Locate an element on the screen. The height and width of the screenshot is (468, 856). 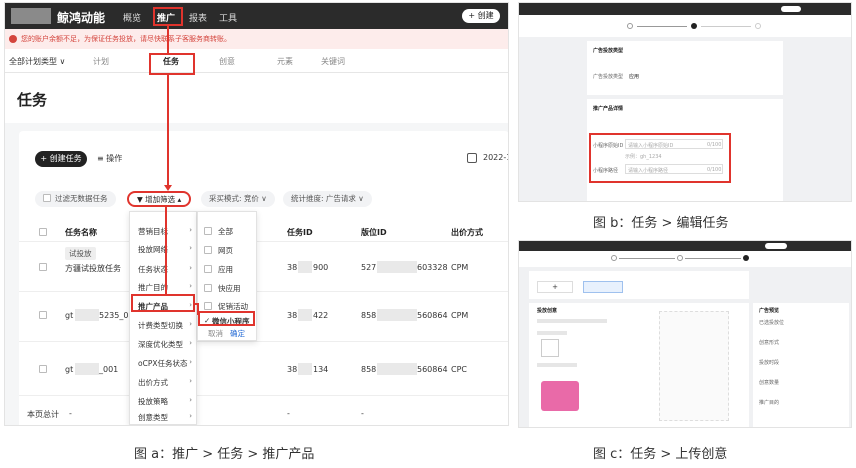
slot-id-prefix: 858 is located at coordinates (369, 315).